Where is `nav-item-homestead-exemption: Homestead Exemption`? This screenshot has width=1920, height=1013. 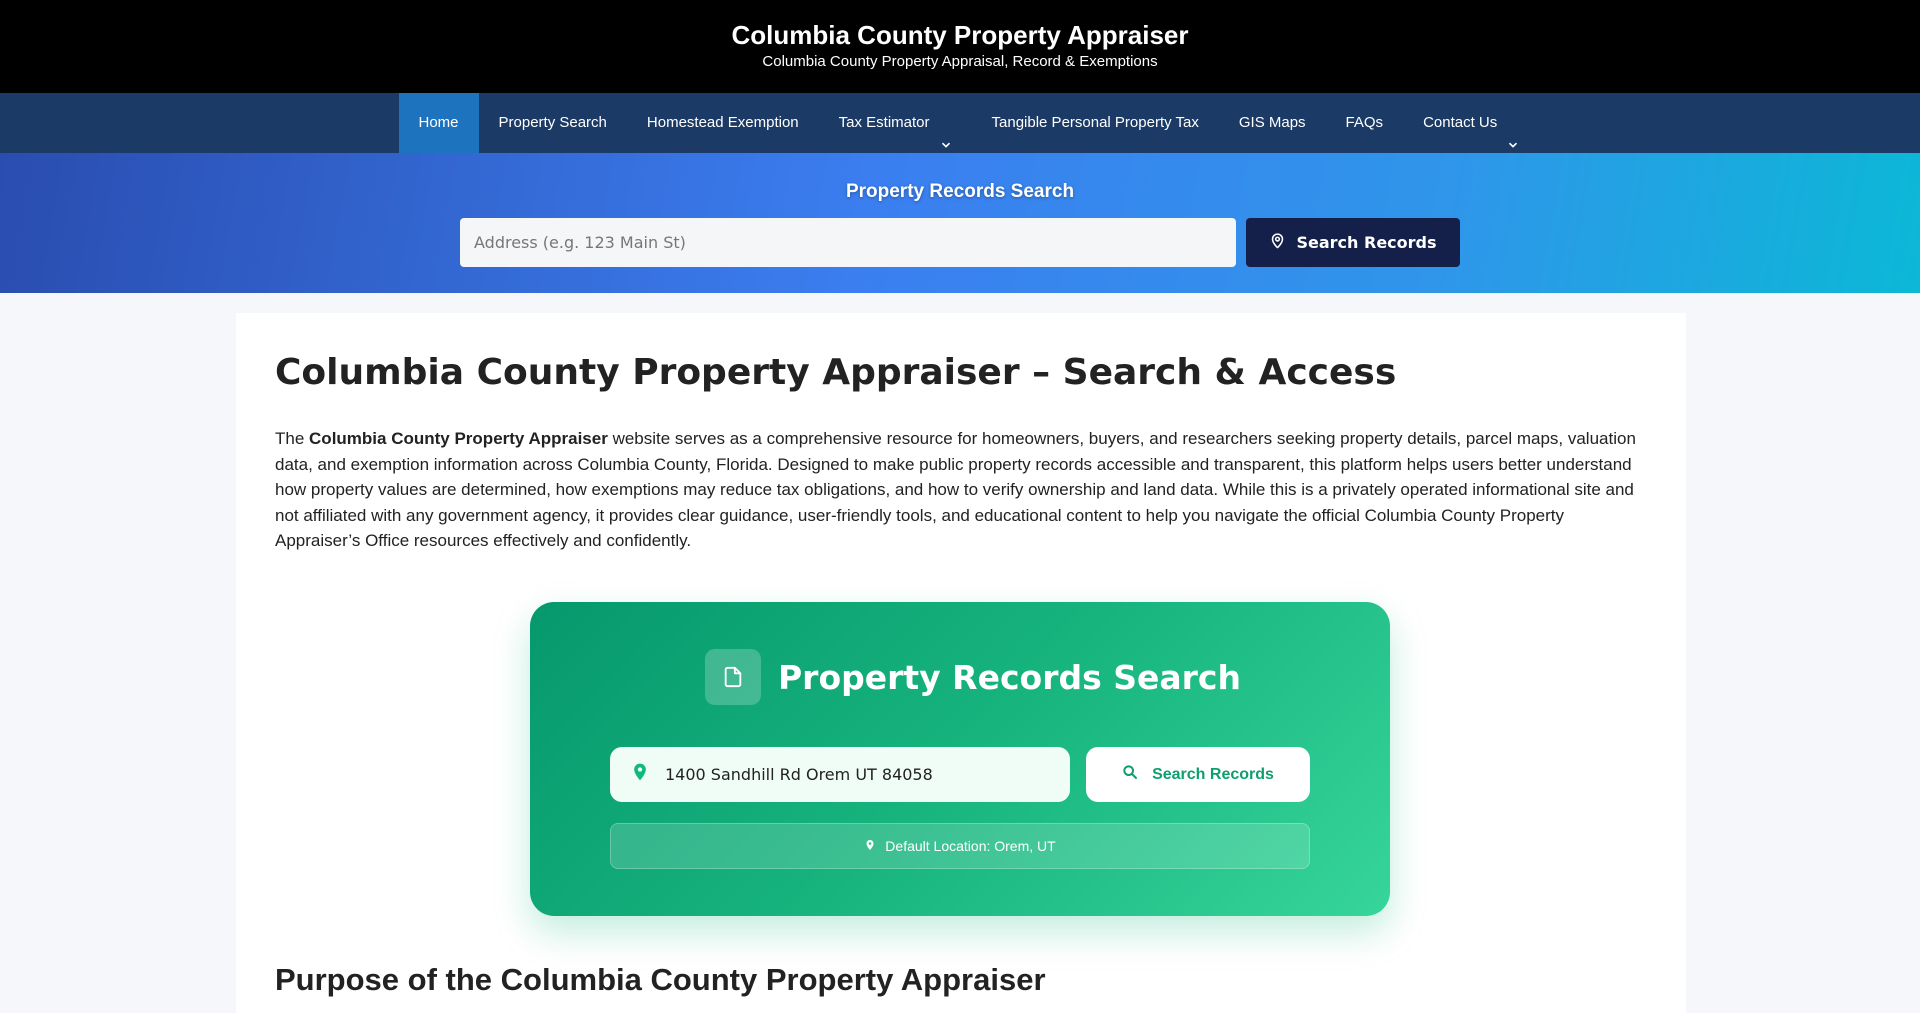
nav-item-homestead-exemption: Homestead Exemption is located at coordinates (723, 123).